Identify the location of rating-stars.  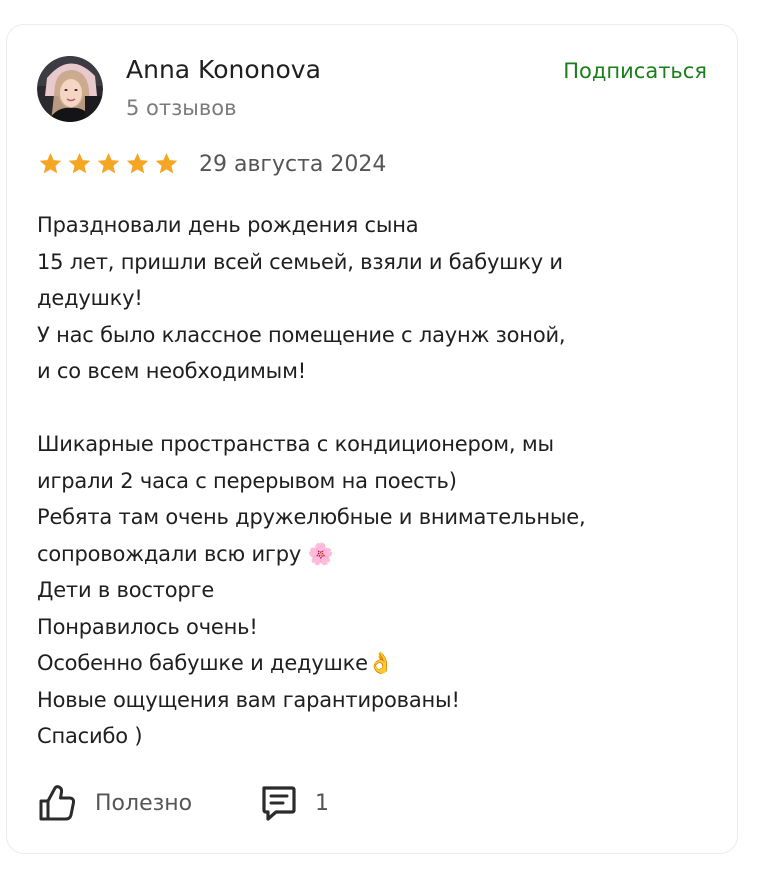
(108, 164).